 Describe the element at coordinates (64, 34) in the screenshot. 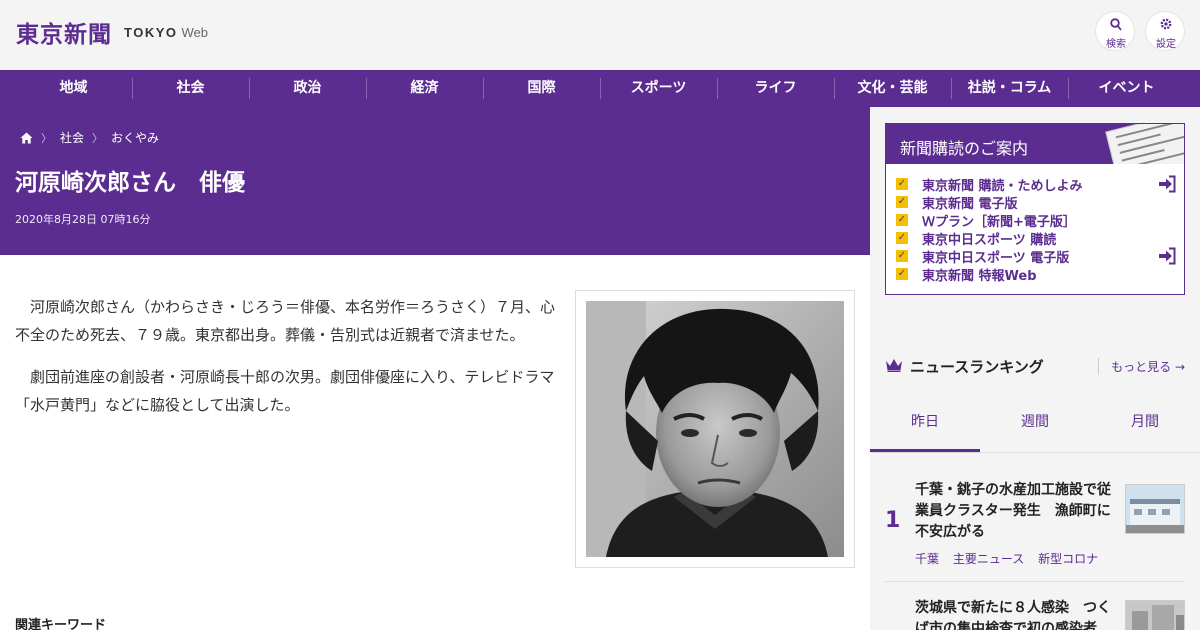

I see `logo-kanji: 東京新聞` at that location.